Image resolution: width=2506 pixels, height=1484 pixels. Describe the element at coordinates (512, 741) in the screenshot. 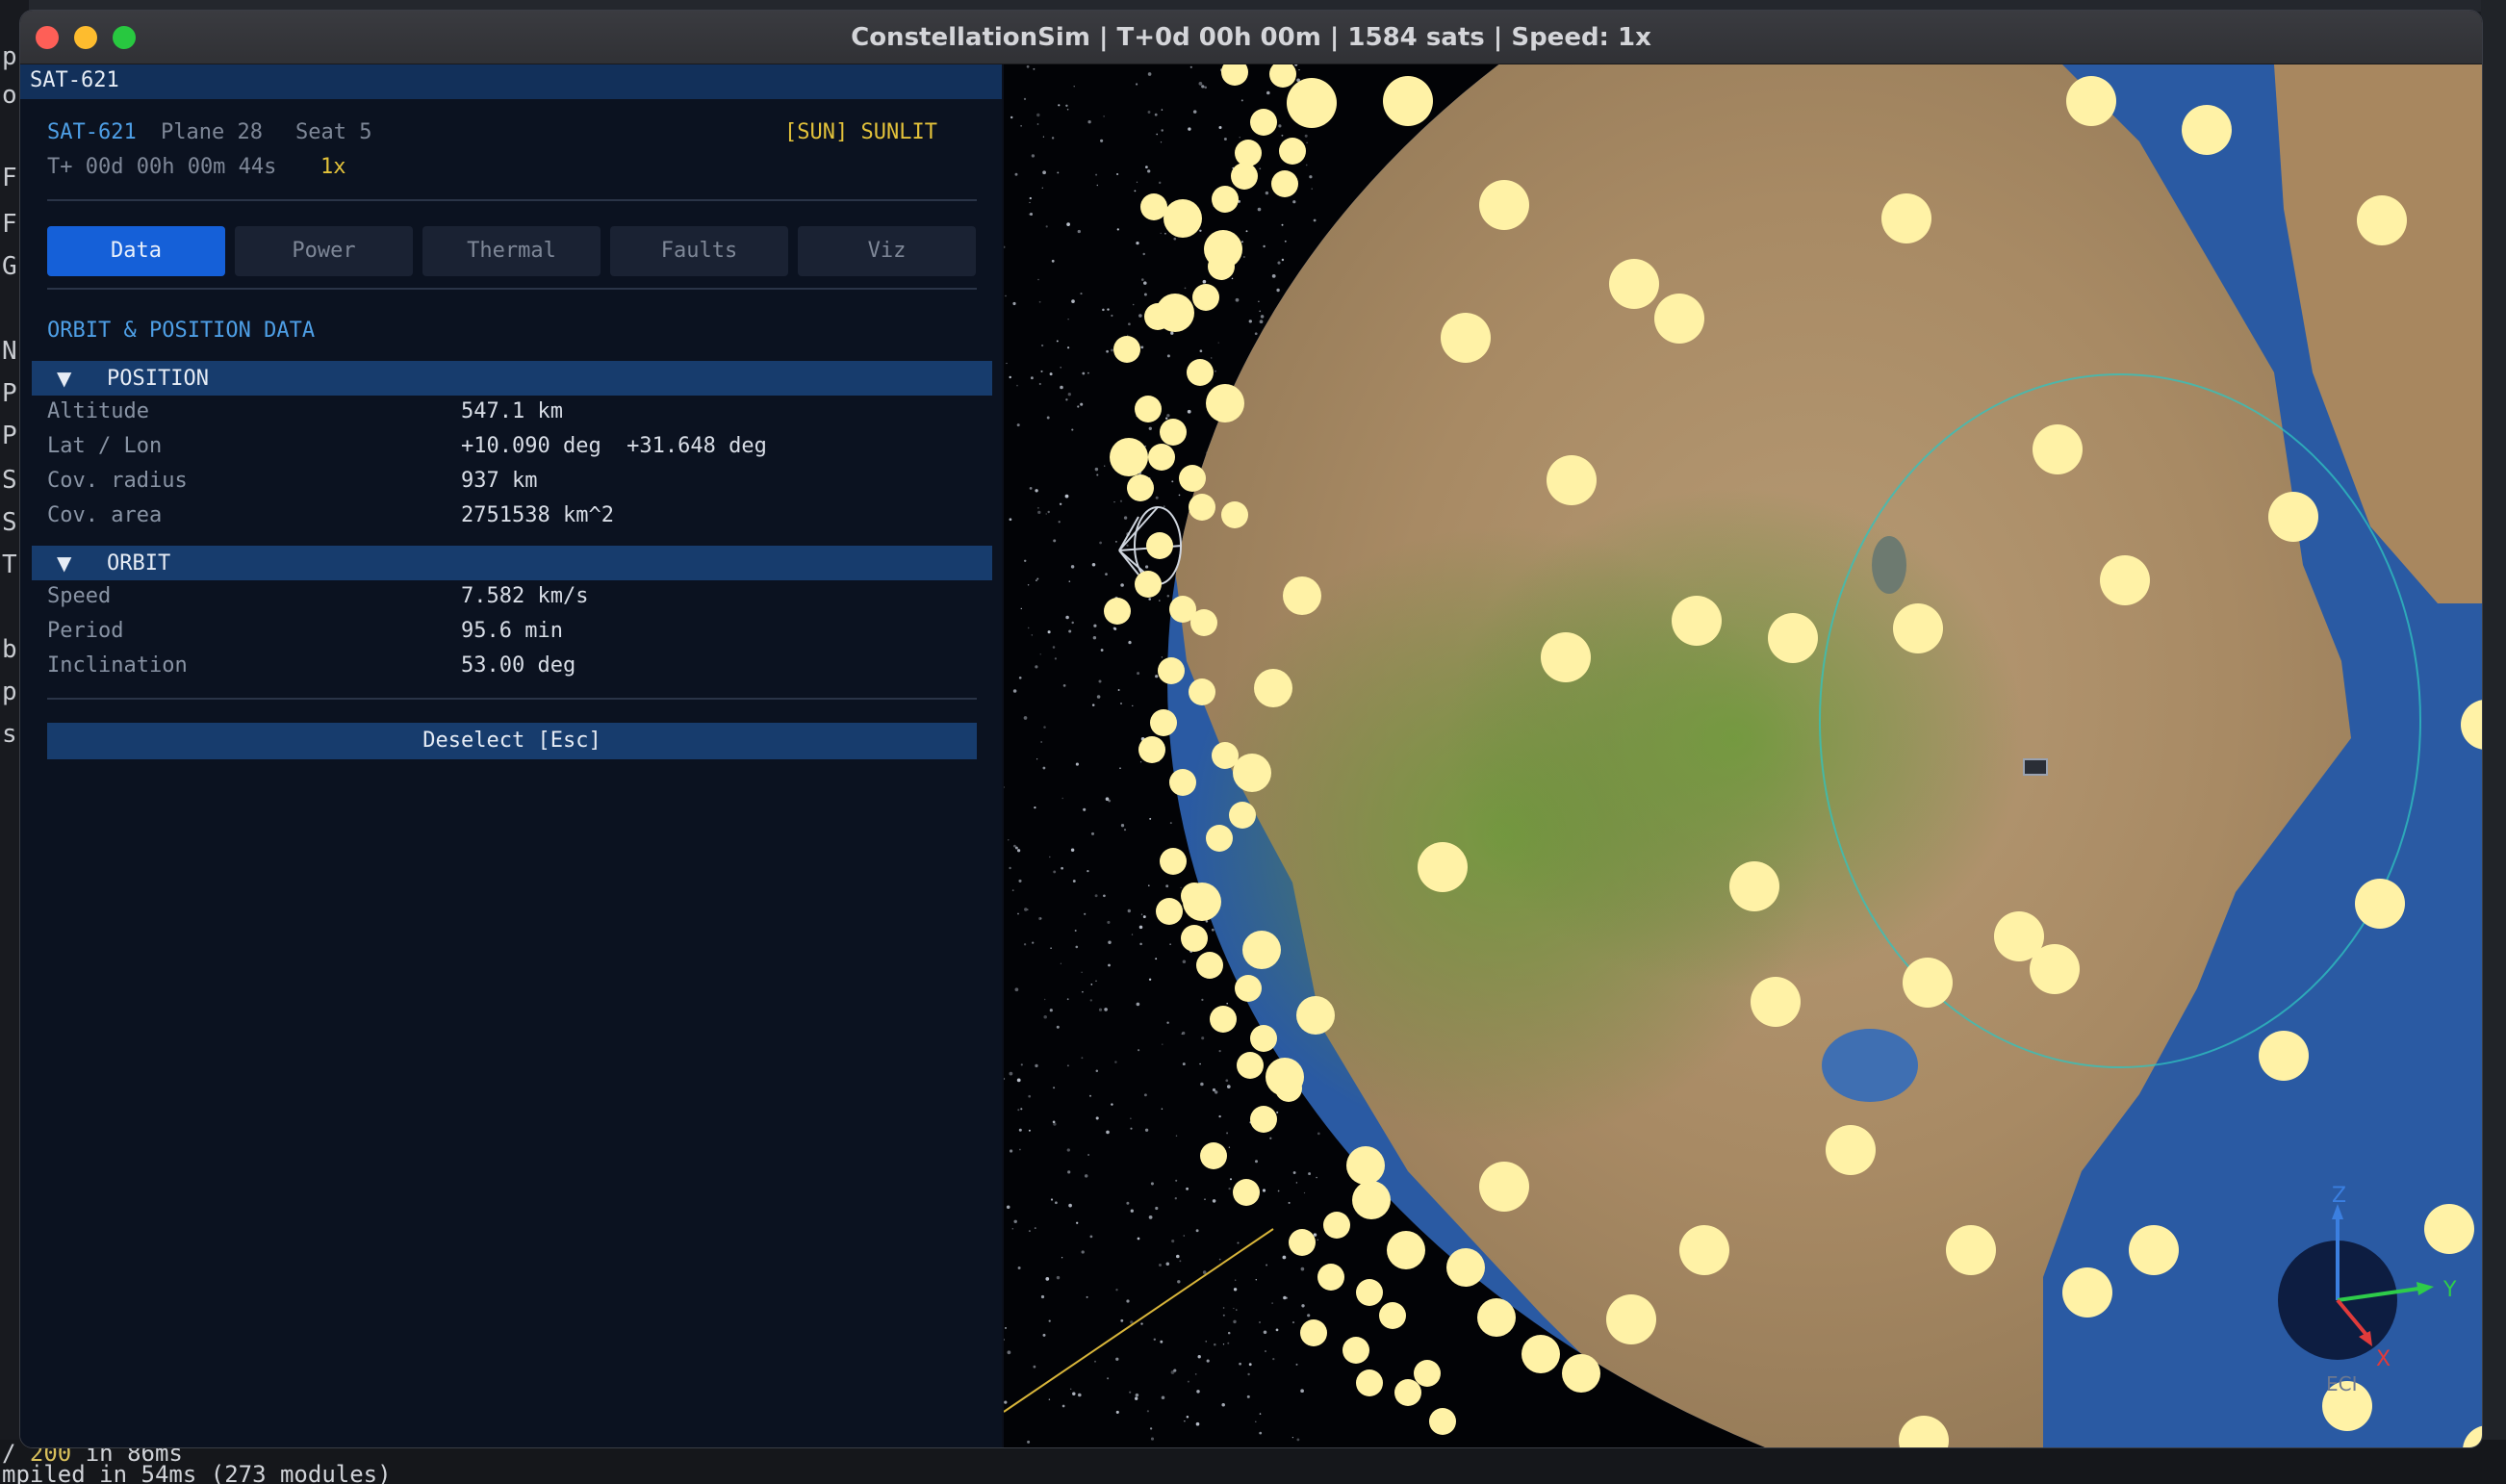

I see `deselect-button: Deselect [Esc]` at that location.